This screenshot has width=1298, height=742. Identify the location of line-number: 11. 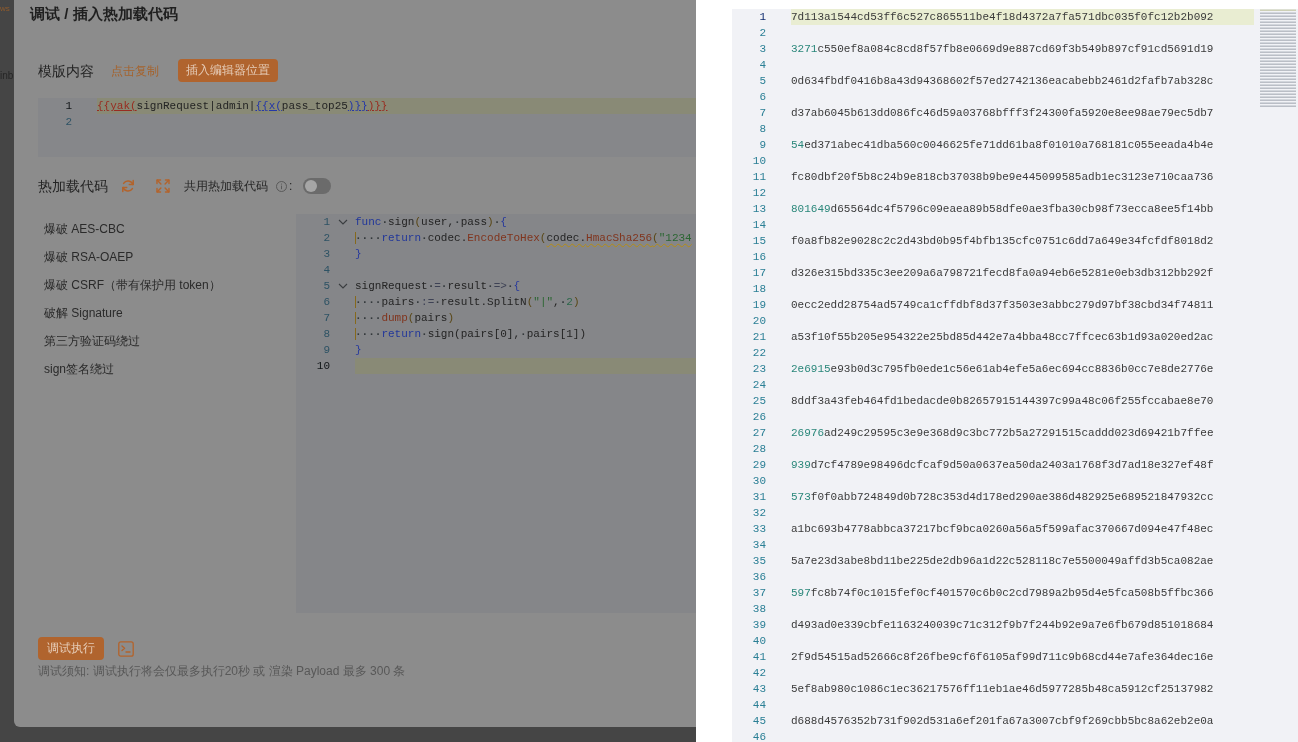
(759, 177).